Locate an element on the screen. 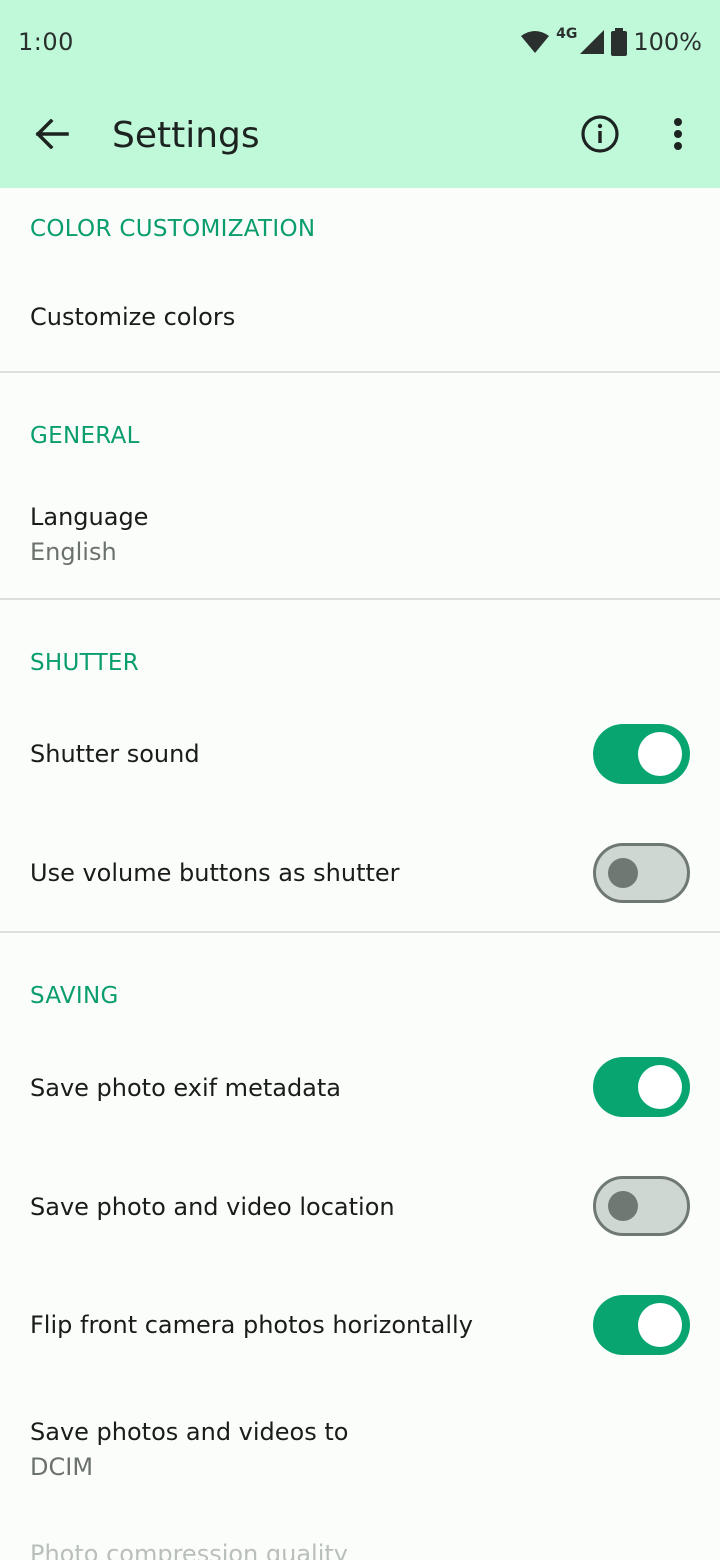  arrow-back-icon is located at coordinates (52, 135).